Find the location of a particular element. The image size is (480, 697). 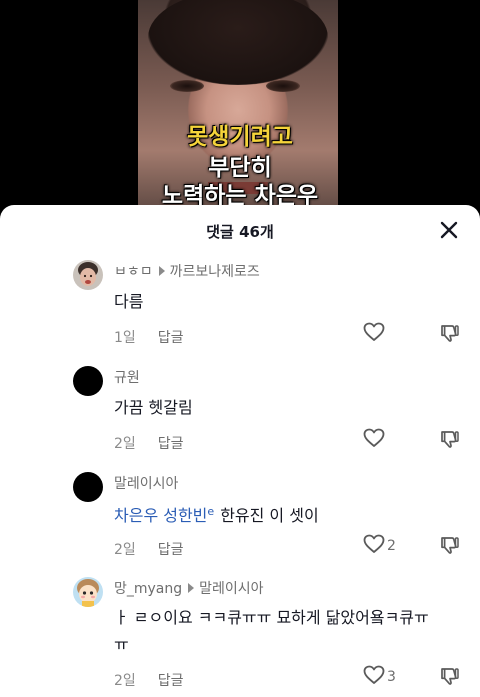

video-caption-line1: 못생기려고 is located at coordinates (240, 137).